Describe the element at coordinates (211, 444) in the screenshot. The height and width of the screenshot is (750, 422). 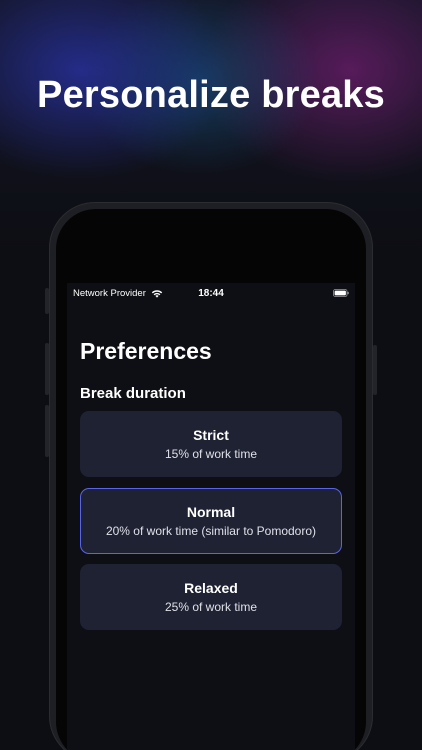
I see `option-strict: Strict 15% of work time` at that location.